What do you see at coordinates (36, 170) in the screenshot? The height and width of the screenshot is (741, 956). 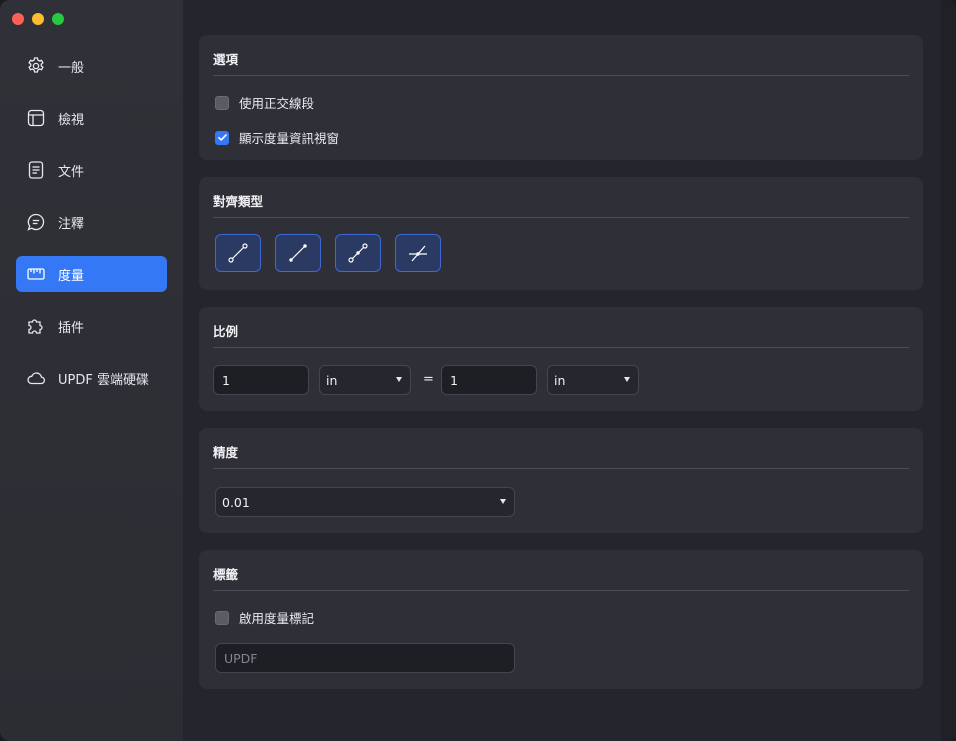 I see `document-icon` at bounding box center [36, 170].